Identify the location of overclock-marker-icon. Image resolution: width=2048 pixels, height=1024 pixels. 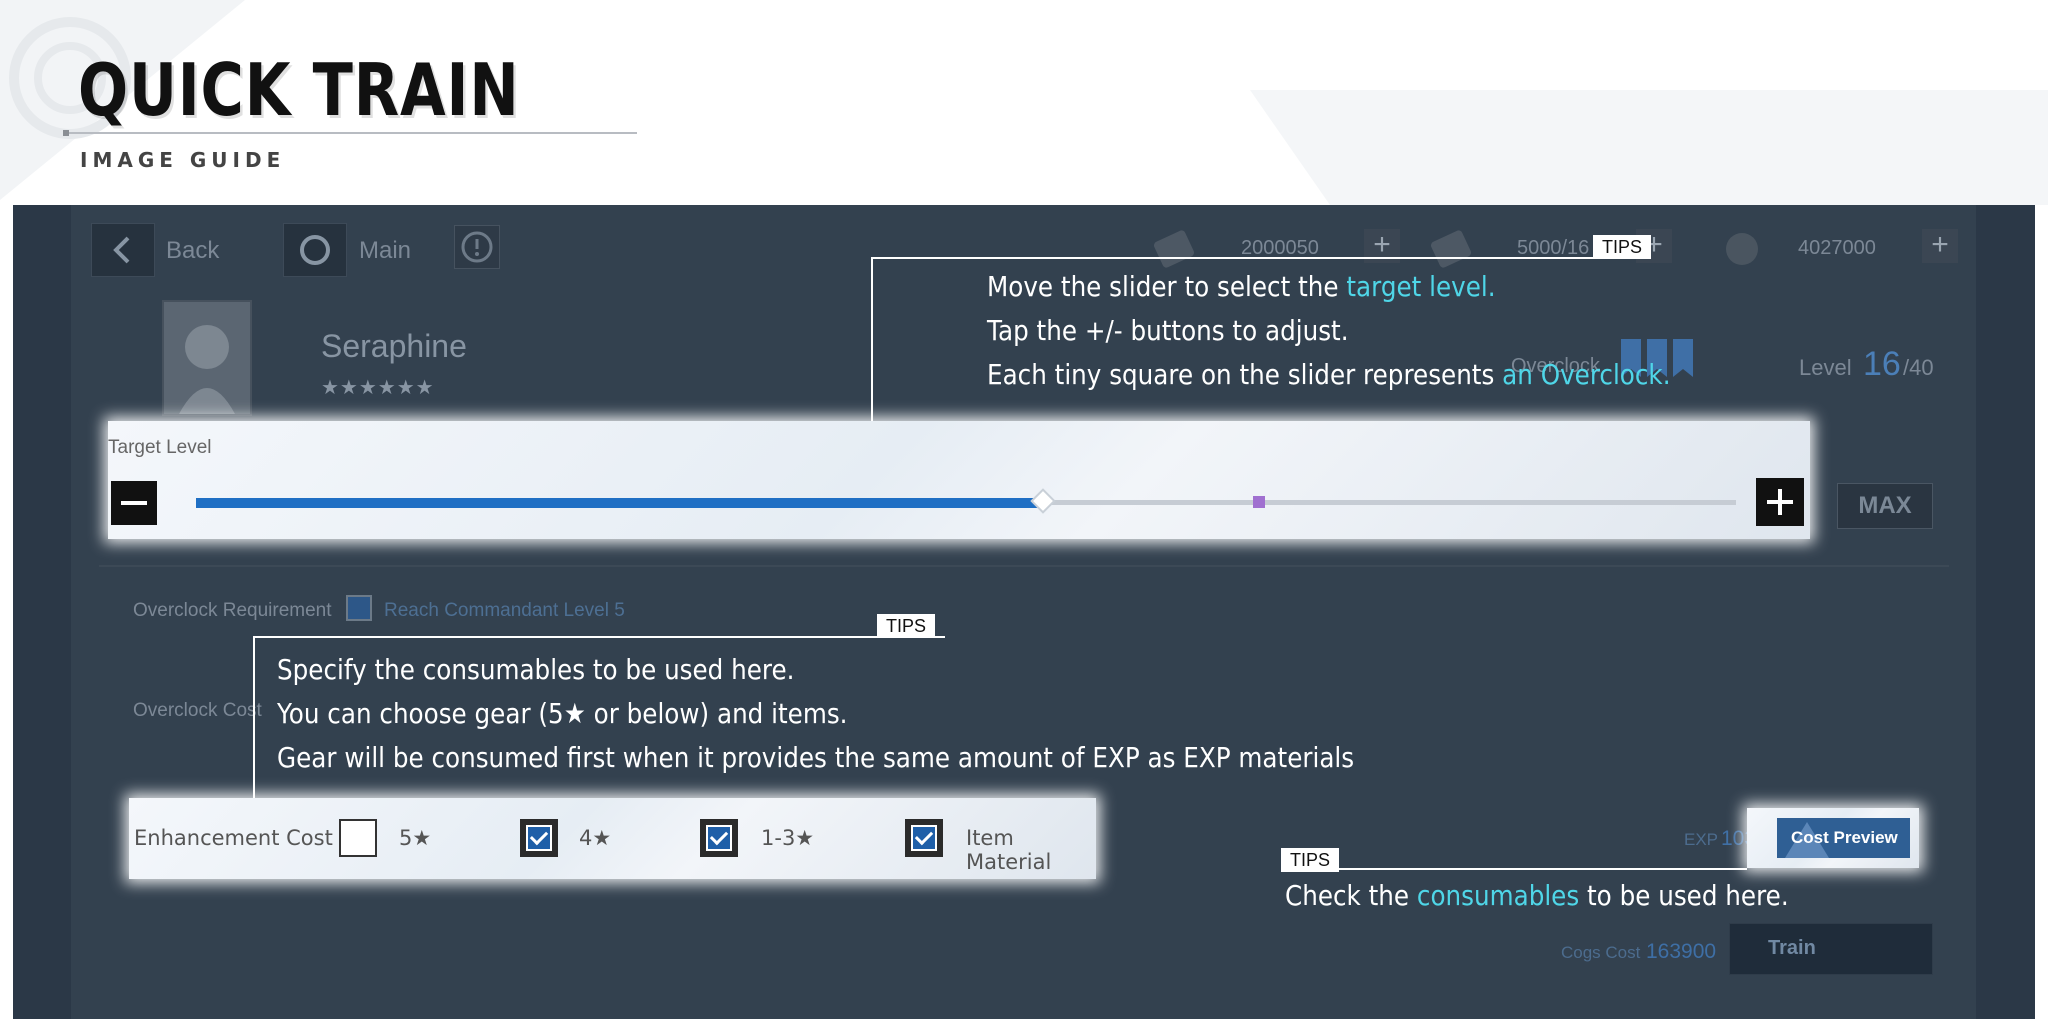
(1259, 502).